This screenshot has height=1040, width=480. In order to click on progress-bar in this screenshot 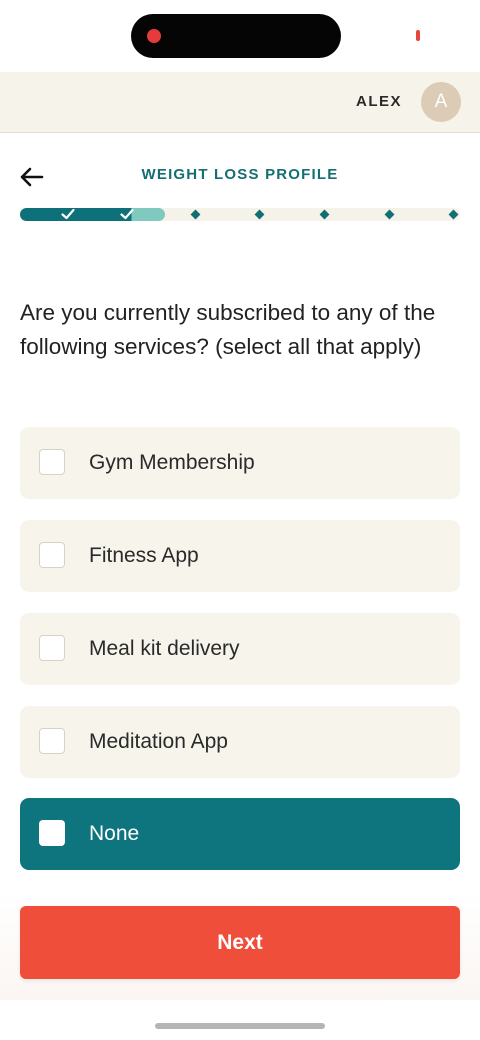, I will do `click(240, 214)`.